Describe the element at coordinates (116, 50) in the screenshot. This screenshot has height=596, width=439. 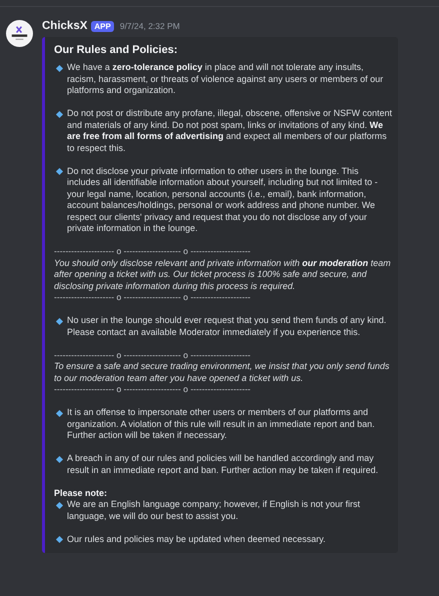
I see `embed-title: Our Rules and Policies:` at that location.